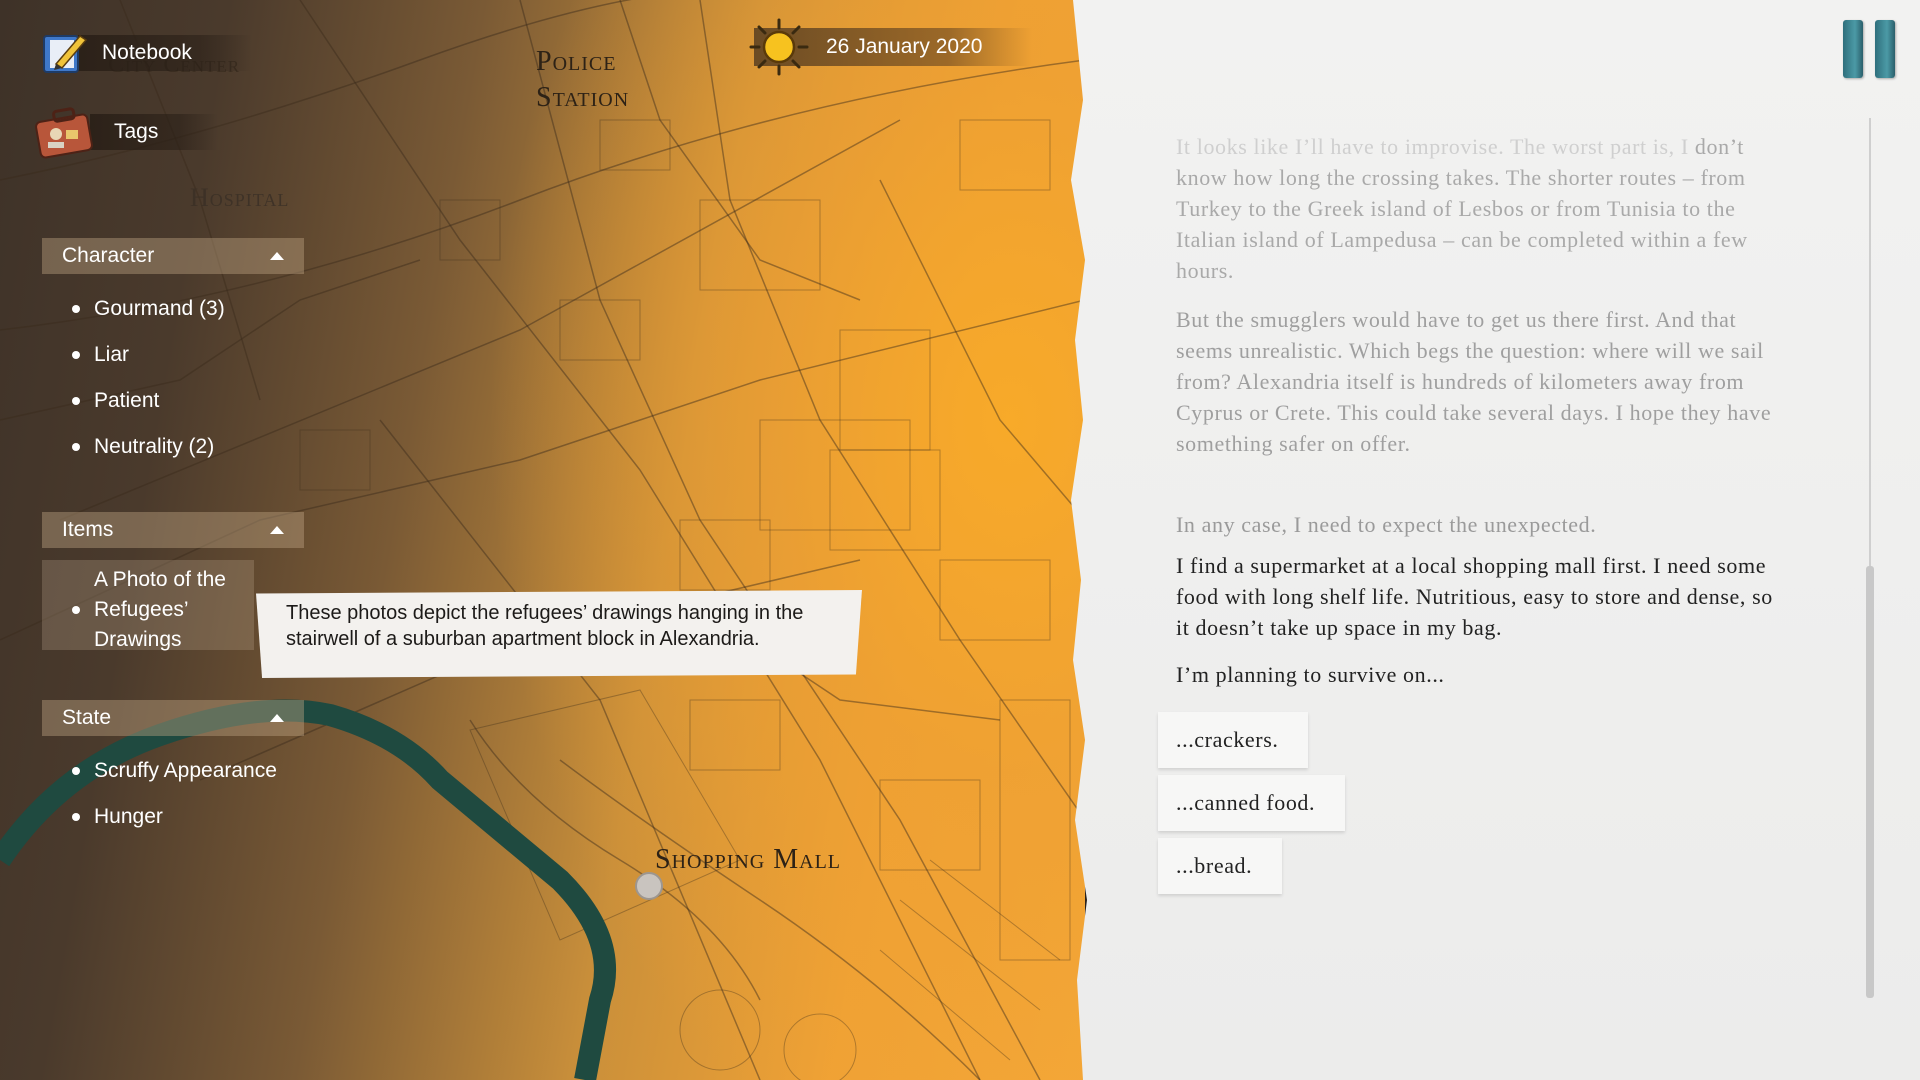 The width and height of the screenshot is (1920, 1080). I want to click on tag-item: Neutrality (2), so click(147, 447).